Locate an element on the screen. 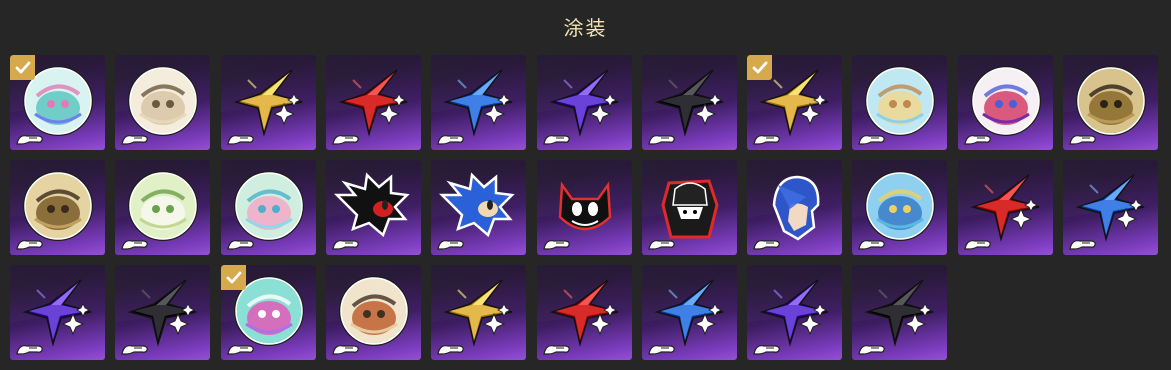  grin-cat-icon is located at coordinates (585, 206).